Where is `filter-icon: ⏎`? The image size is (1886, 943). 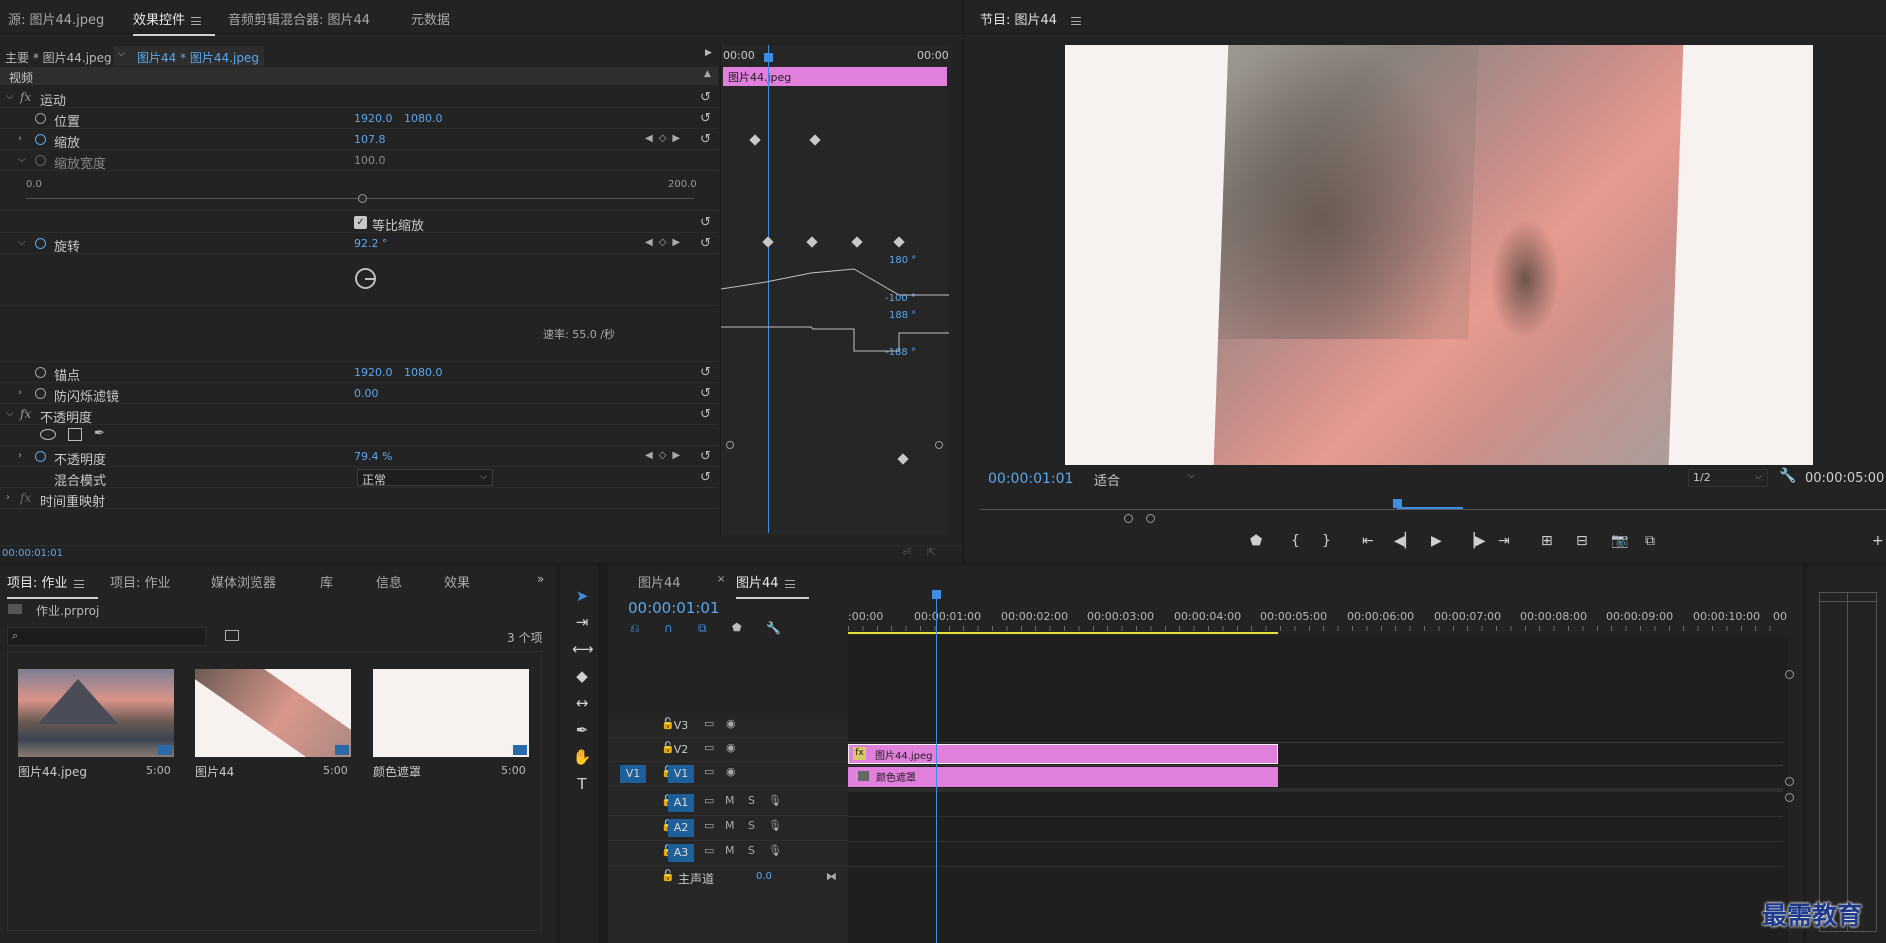
filter-icon: ⏎ is located at coordinates (906, 552).